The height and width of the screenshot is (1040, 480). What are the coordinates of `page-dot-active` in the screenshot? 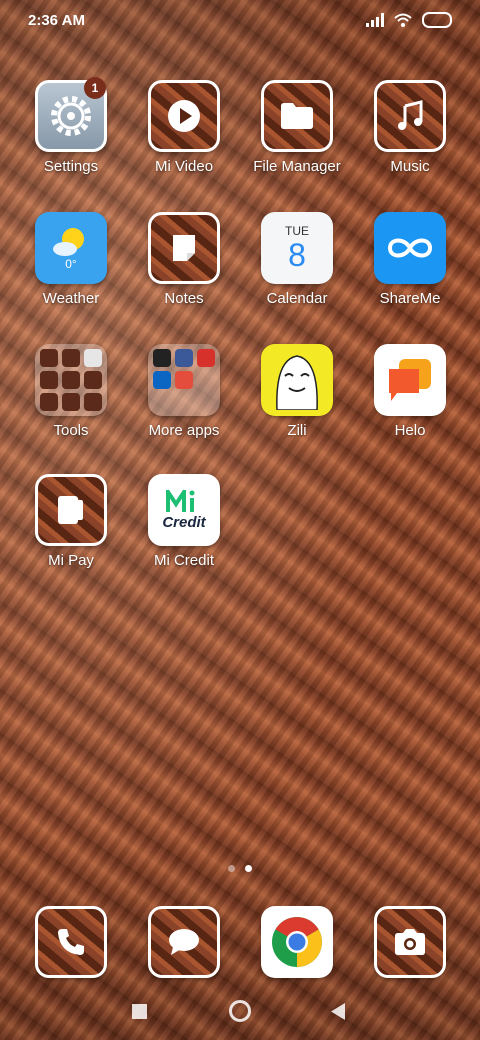 It's located at (248, 868).